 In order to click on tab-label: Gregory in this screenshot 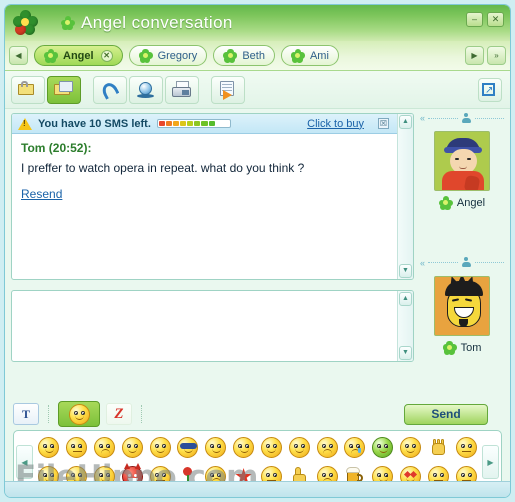, I will do `click(177, 55)`.